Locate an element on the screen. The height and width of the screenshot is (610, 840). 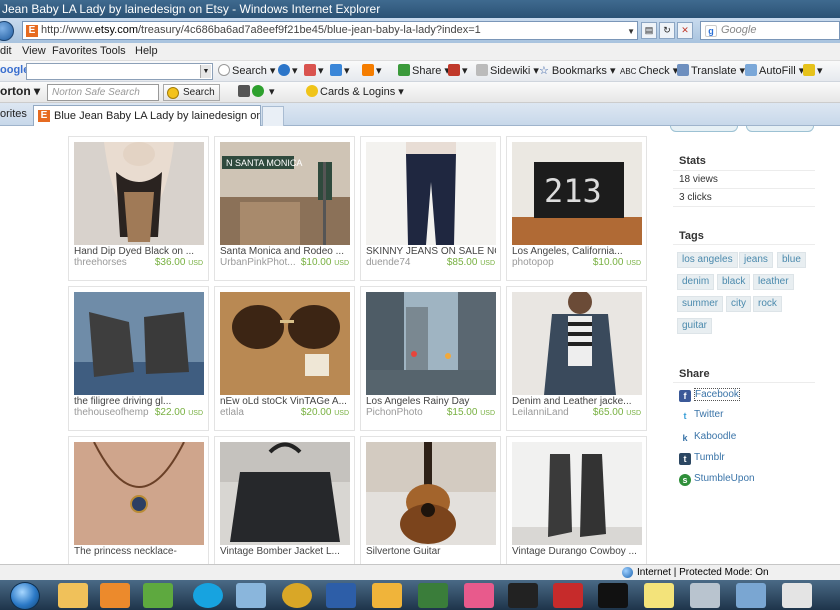
item-shop: thehouseofhemp is located at coordinates (114, 412).